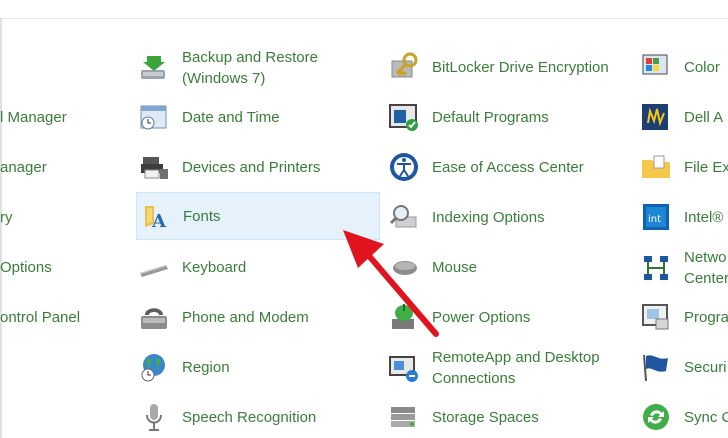 This screenshot has height=438, width=728. I want to click on remoteapp-icon, so click(404, 368).